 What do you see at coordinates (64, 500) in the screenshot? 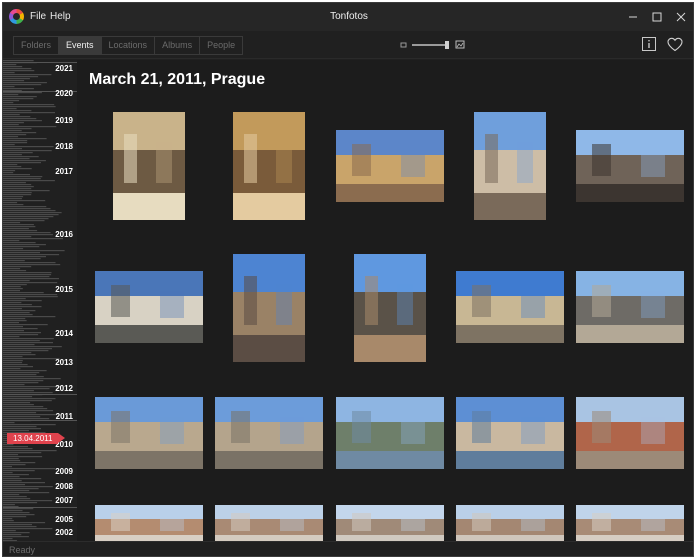
I see `timeline-year-label: 2007` at bounding box center [64, 500].